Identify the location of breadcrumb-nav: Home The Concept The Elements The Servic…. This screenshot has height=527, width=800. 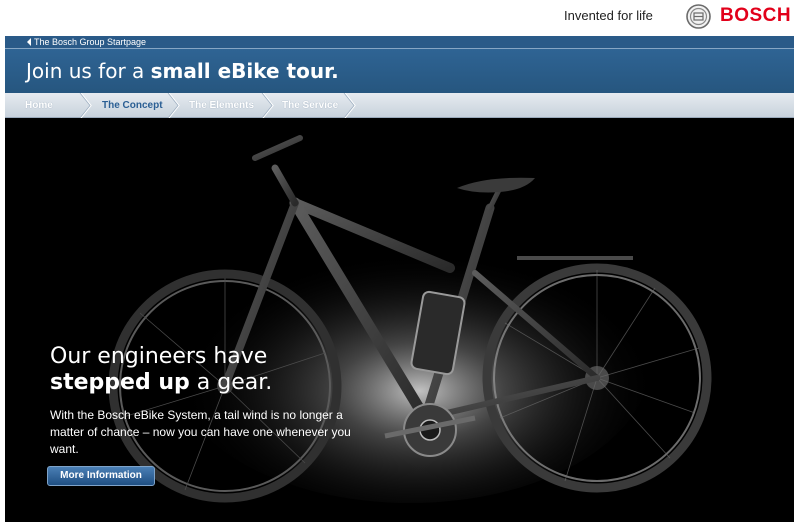
(399, 105).